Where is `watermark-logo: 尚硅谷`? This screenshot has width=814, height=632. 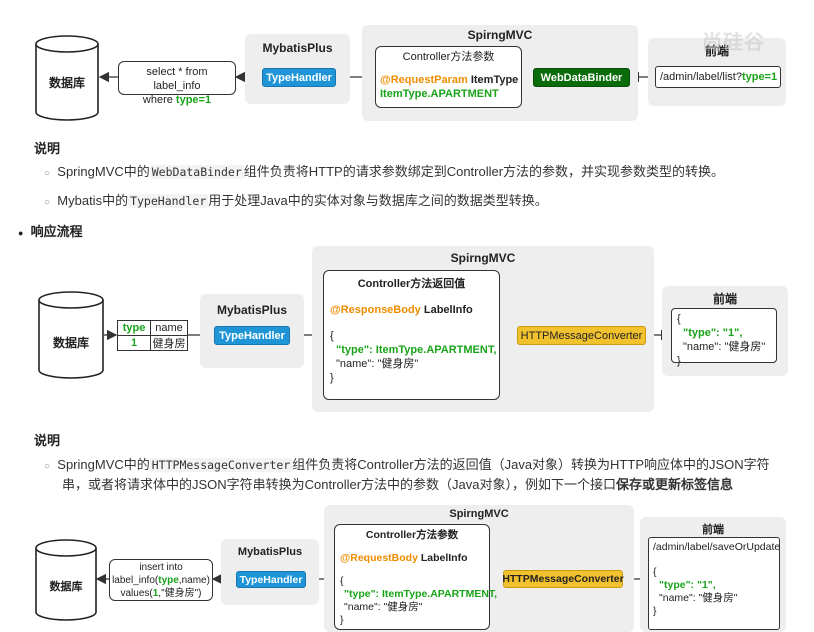
watermark-logo: 尚硅谷 is located at coordinates (733, 43).